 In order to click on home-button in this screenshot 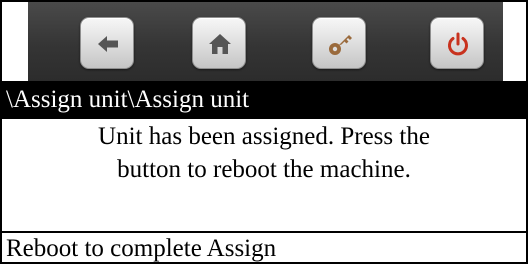, I will do `click(219, 43)`.